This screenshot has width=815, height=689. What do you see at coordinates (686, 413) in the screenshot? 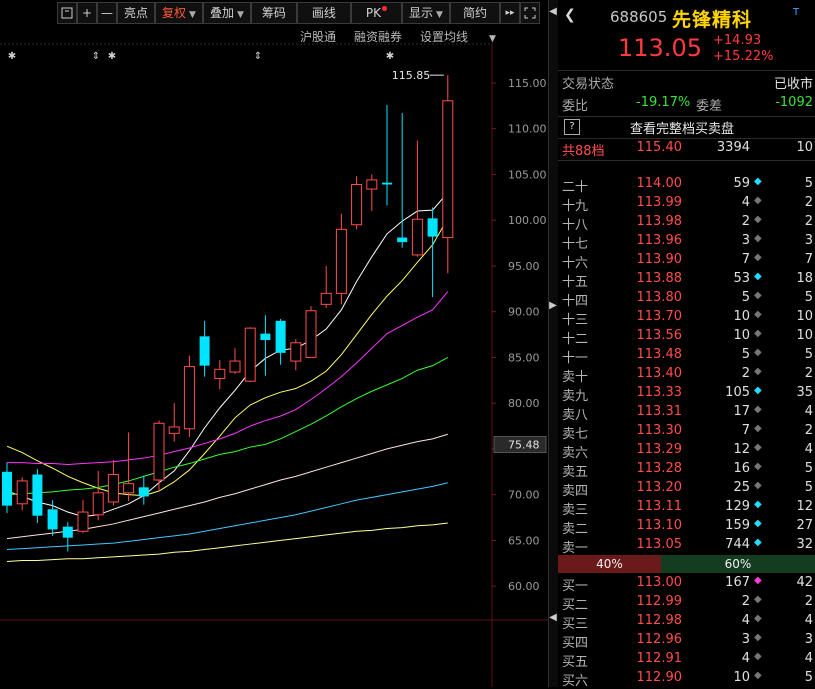
I see `ask-row: 卖八 113.31 17 ◆ 4` at bounding box center [686, 413].